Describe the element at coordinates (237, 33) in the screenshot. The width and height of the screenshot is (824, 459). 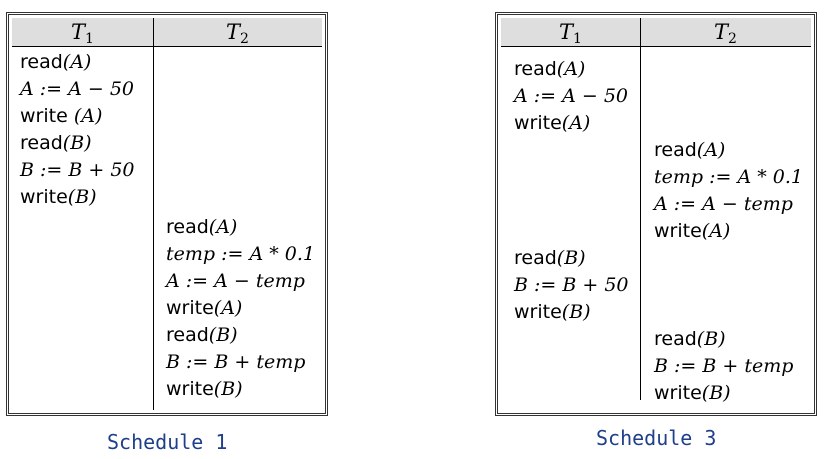
I see `schedule-1-col-t2-header: T2` at that location.